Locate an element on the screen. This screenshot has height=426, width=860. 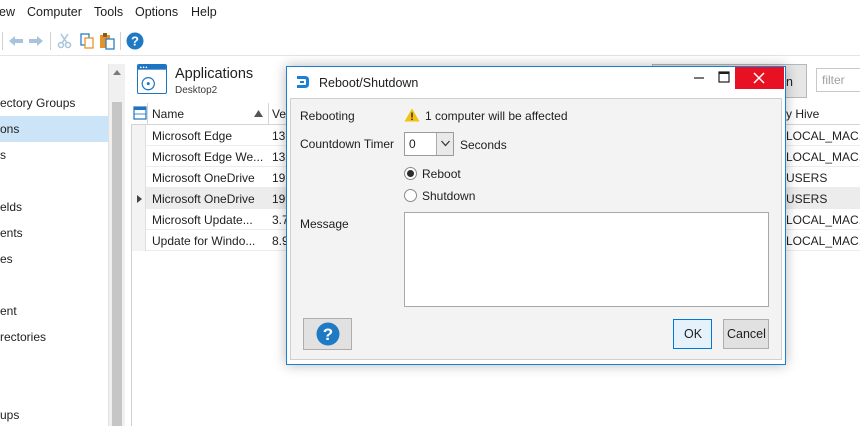
page-subtitle: Desktop2 is located at coordinates (196, 90).